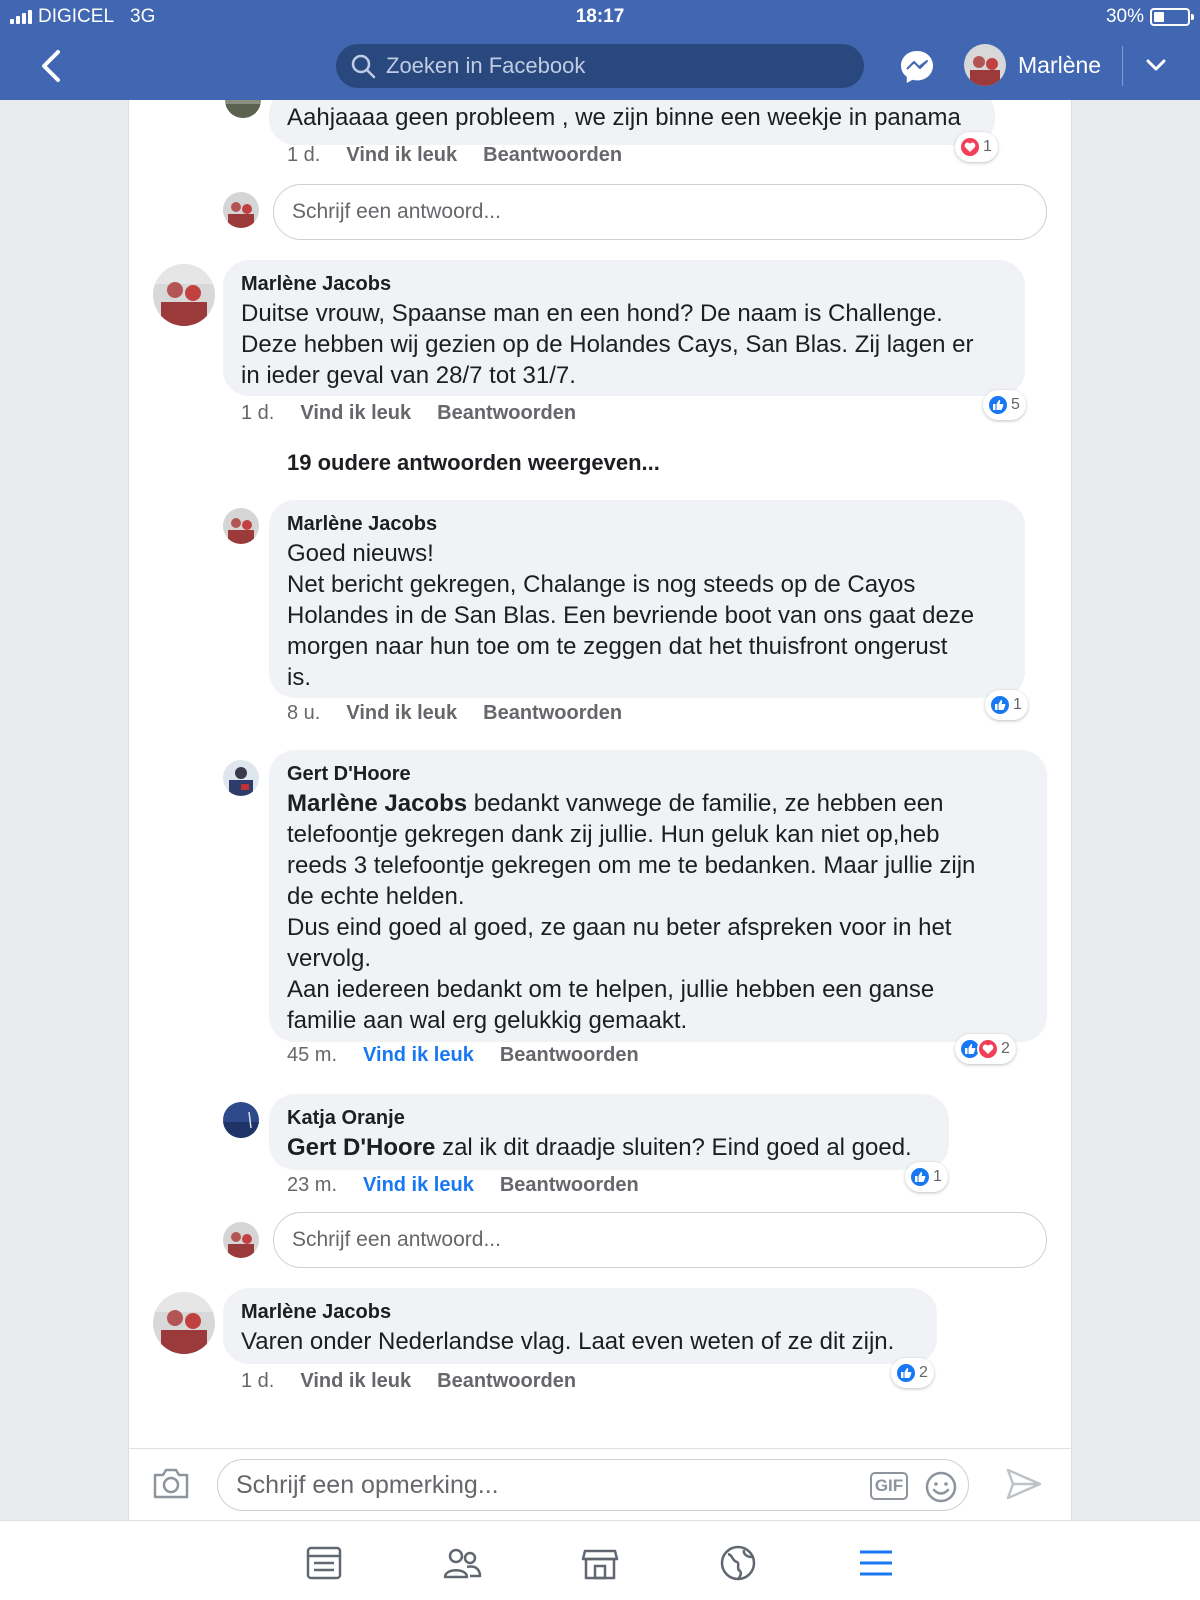  What do you see at coordinates (600, 1563) in the screenshot?
I see `marketplace-icon` at bounding box center [600, 1563].